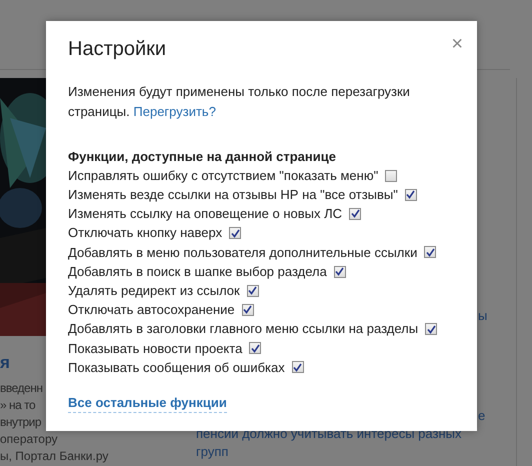  I want to click on section-title: Функции, доступные на данной странице, so click(202, 157).